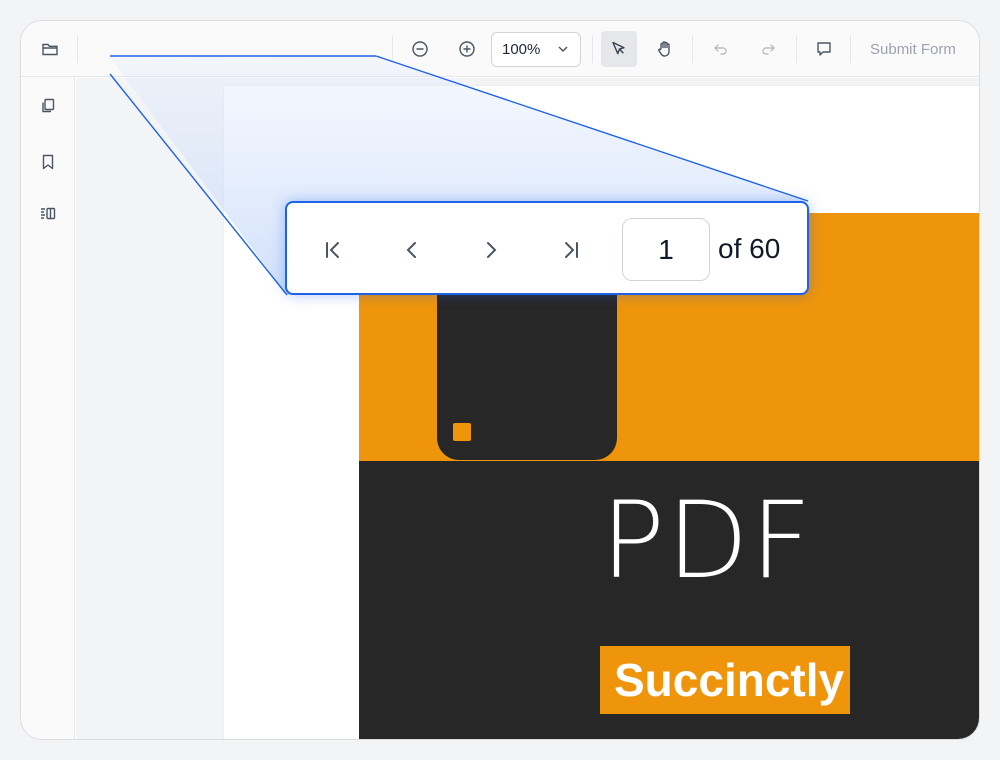  I want to click on redo-icon, so click(768, 49).